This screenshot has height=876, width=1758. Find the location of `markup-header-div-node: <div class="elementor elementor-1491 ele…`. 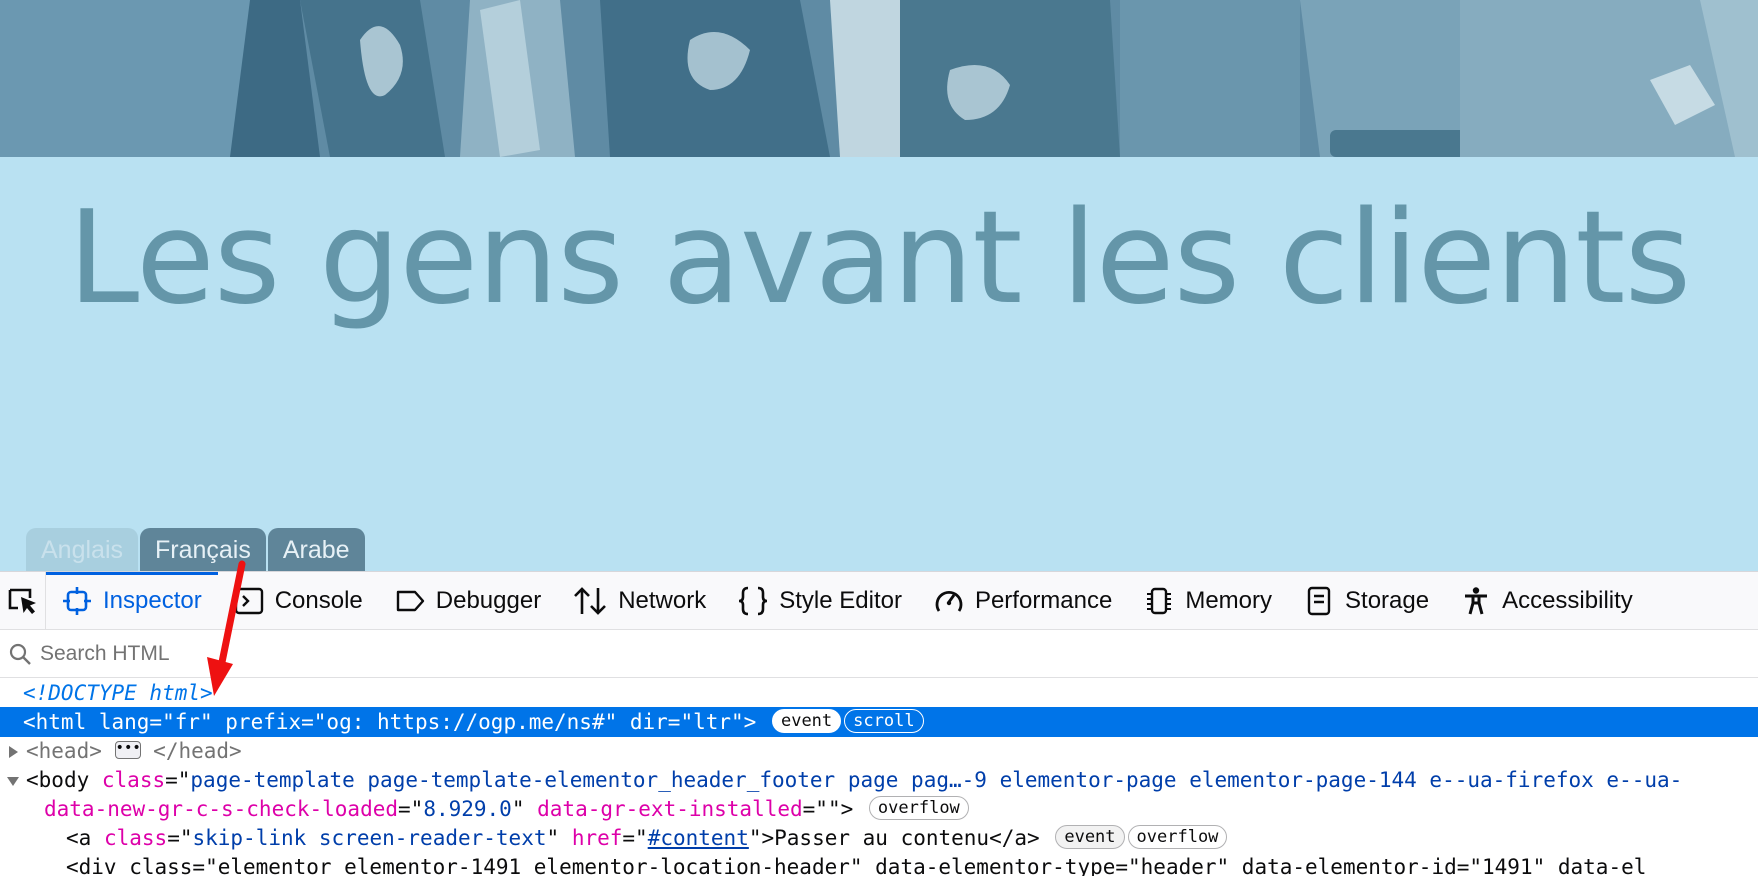

markup-header-div-node: <div class="elementor elementor-1491 ele… is located at coordinates (879, 864).